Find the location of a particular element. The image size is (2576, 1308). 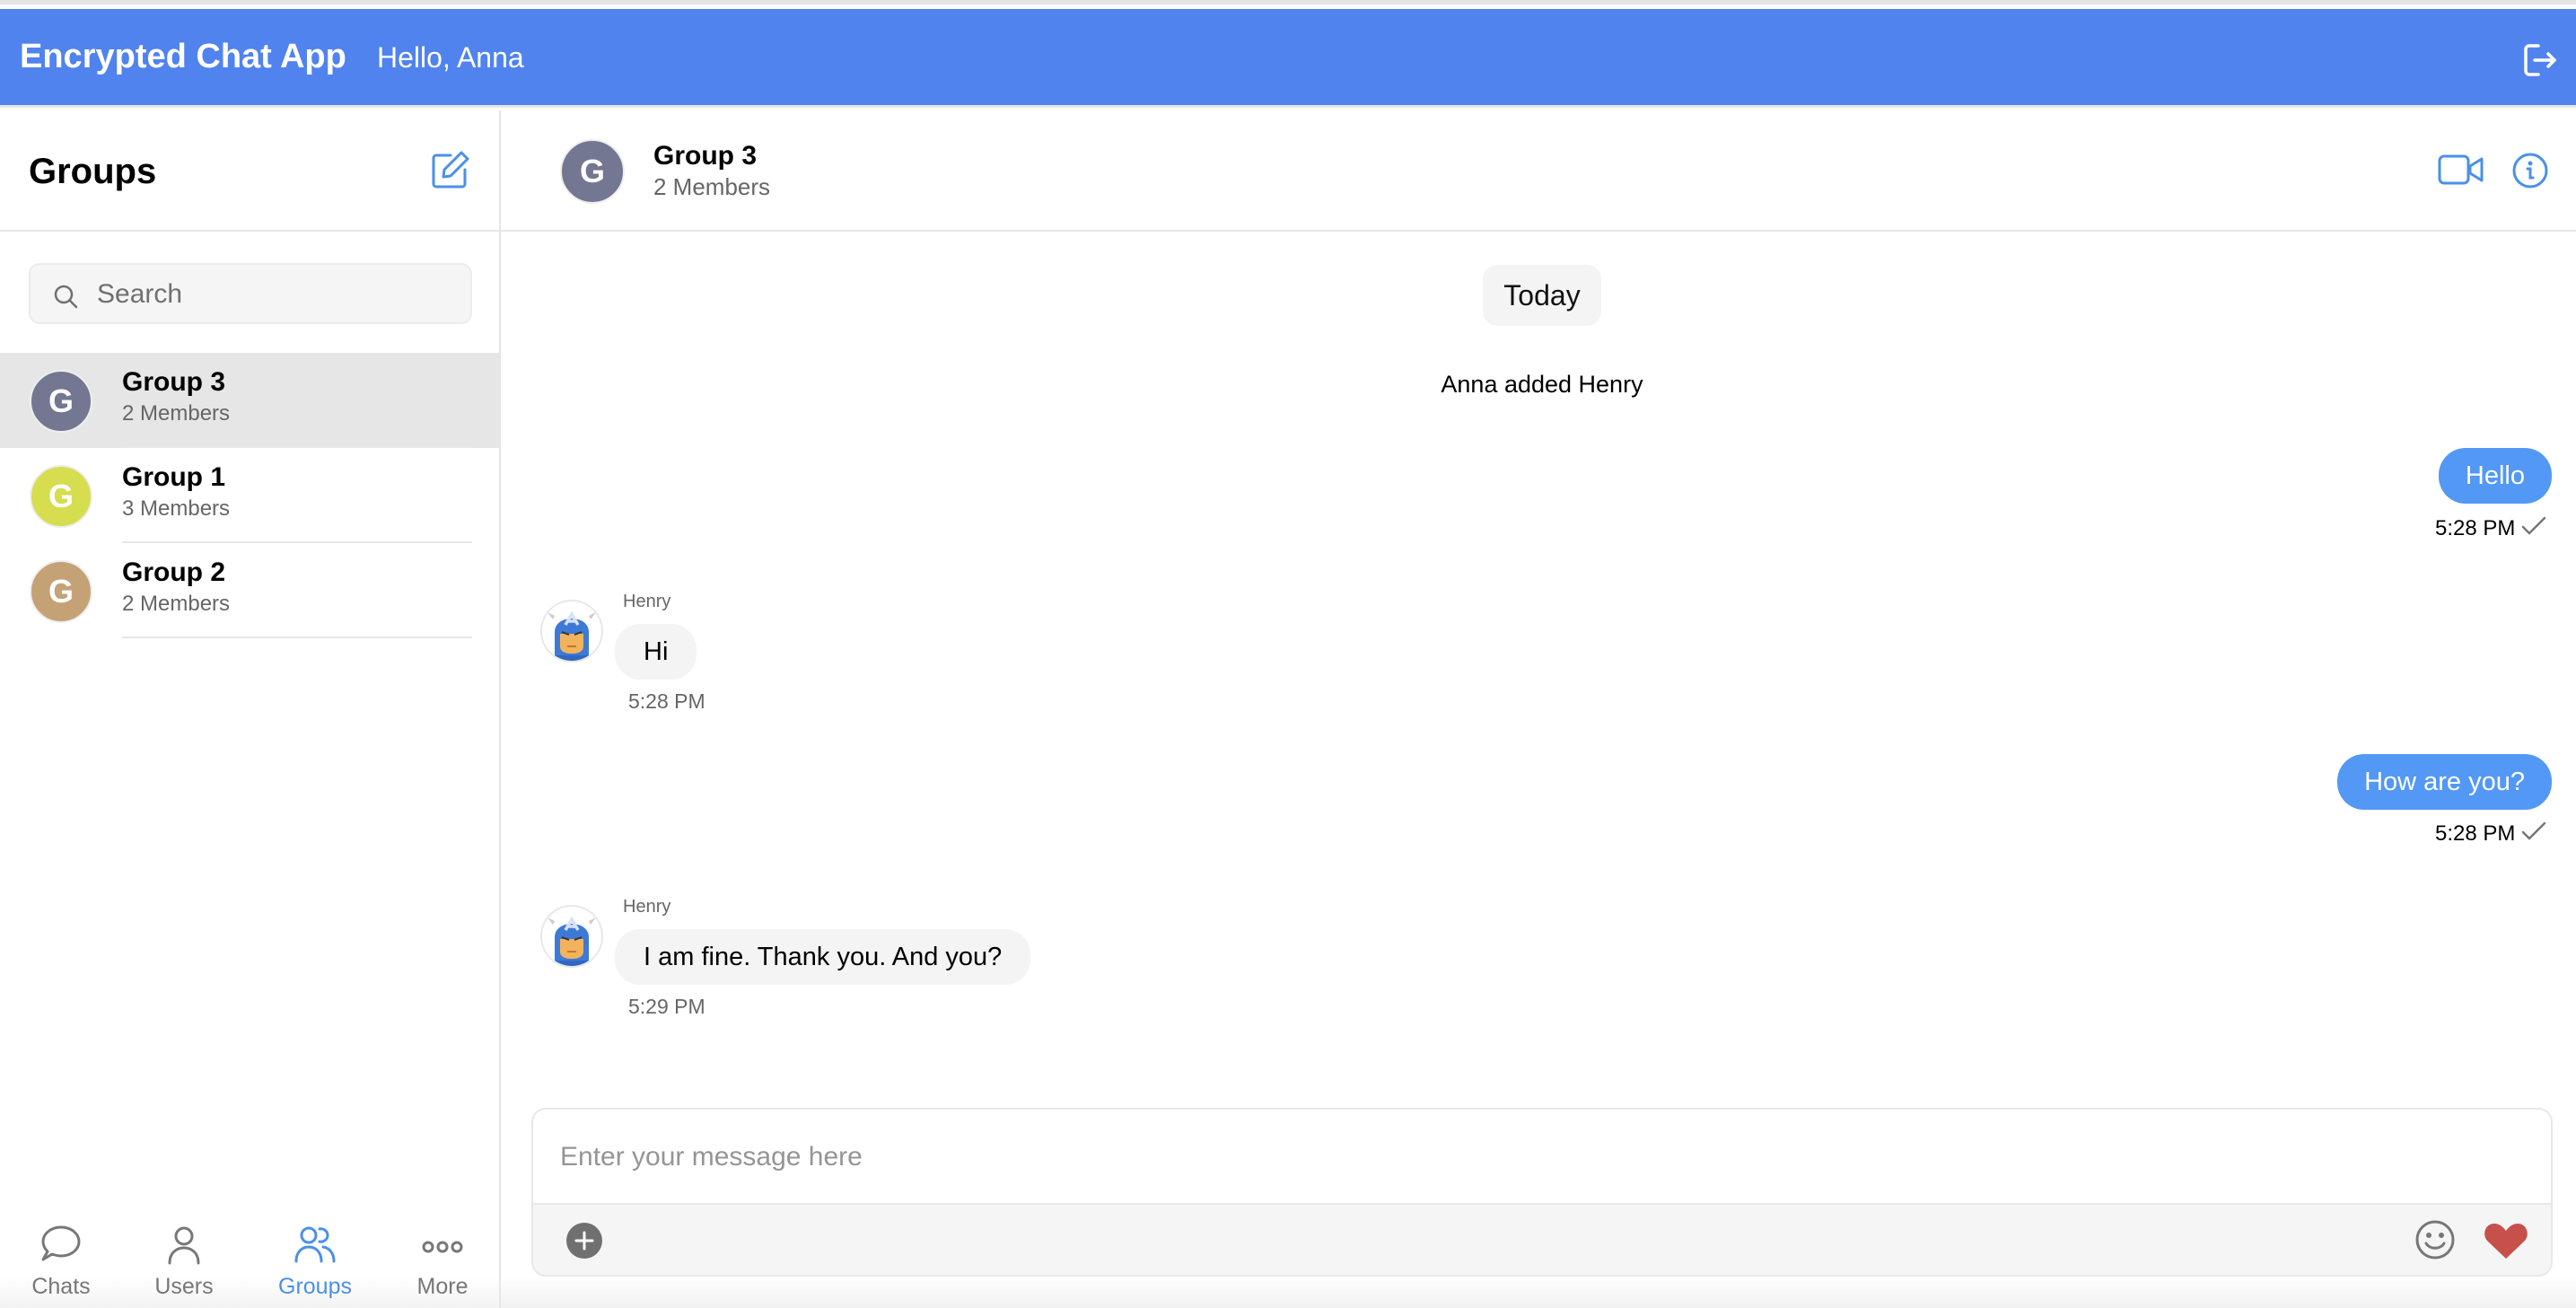

smiley-icon is located at coordinates (2435, 1240).